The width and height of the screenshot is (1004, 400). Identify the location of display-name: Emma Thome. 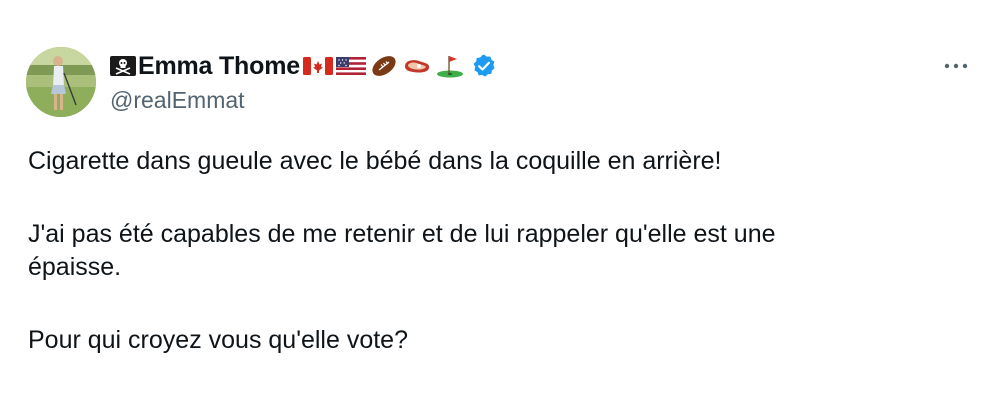
(219, 66).